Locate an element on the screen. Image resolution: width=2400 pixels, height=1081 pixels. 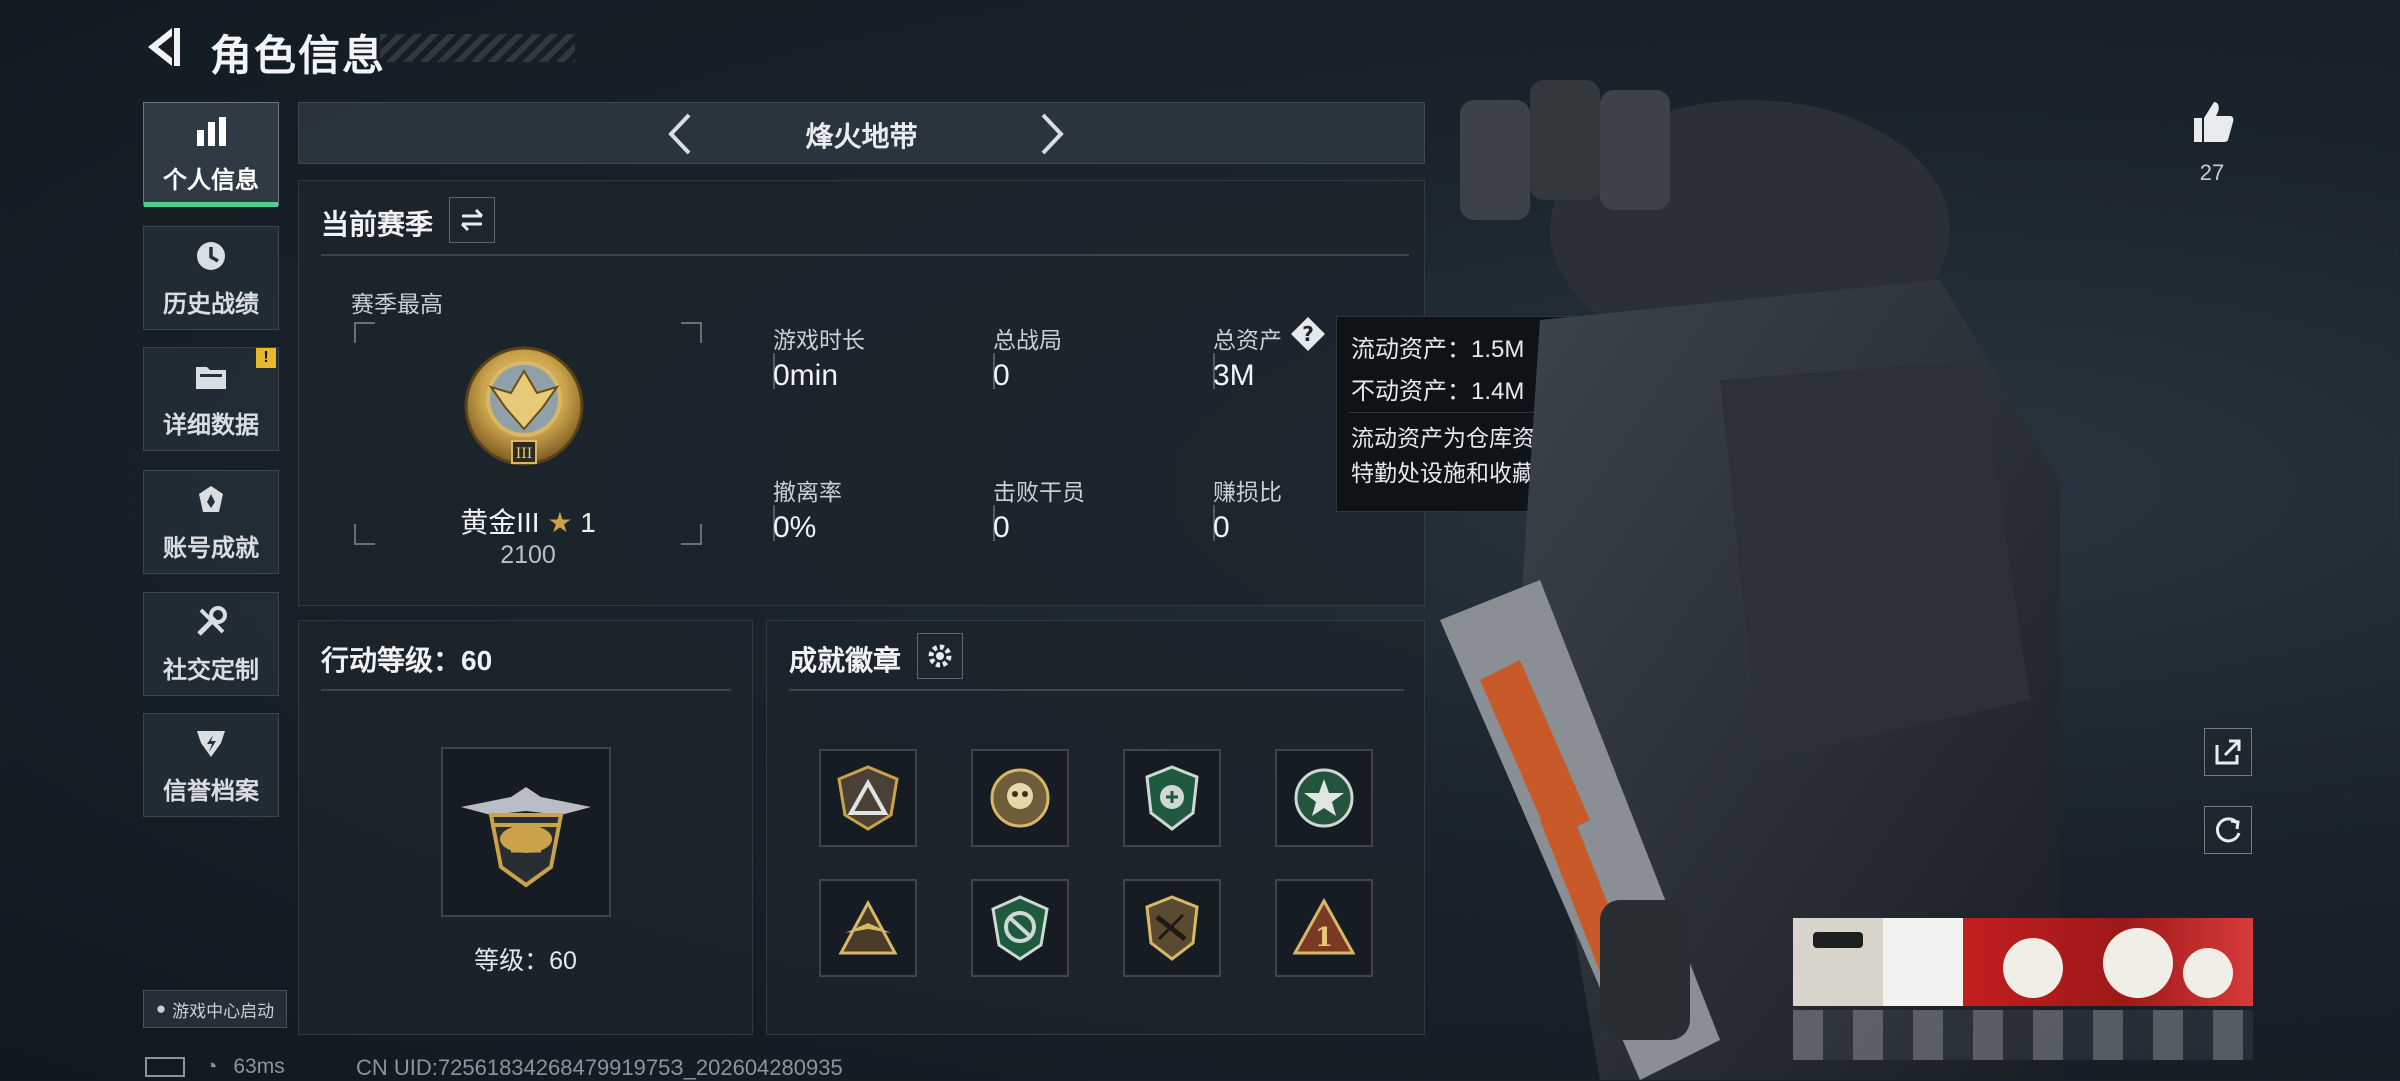
wifi-icon: ◔ is located at coordinates (211, 1066).